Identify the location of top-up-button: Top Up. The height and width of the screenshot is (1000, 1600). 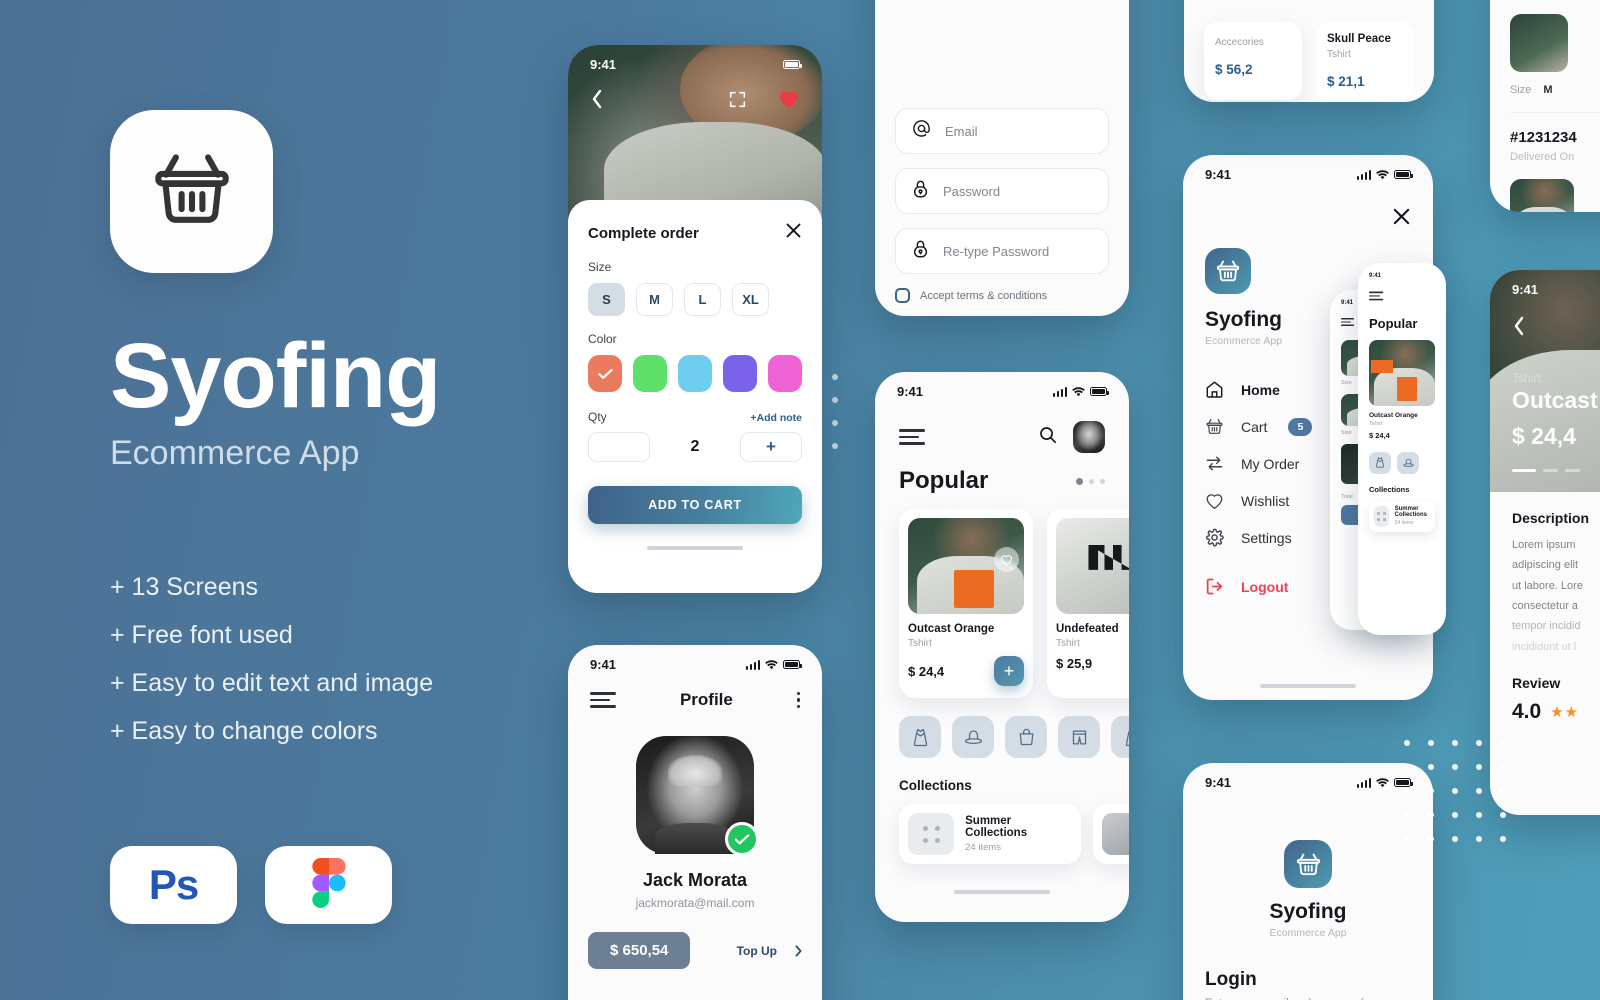
(769, 951).